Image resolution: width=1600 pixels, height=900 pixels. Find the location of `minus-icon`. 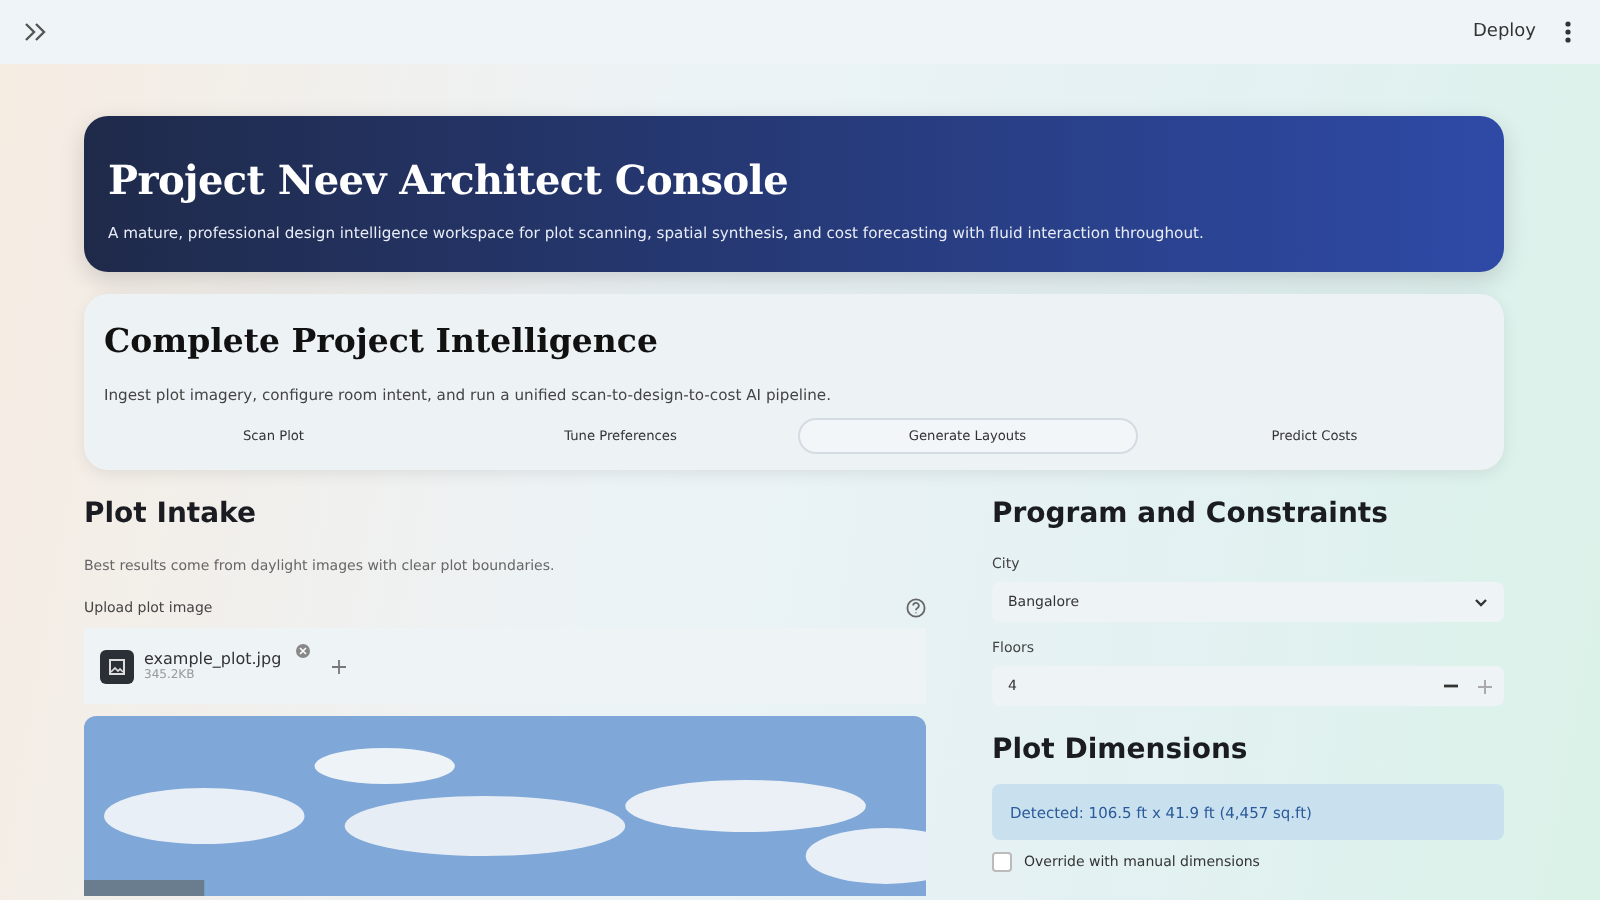

minus-icon is located at coordinates (1451, 686).